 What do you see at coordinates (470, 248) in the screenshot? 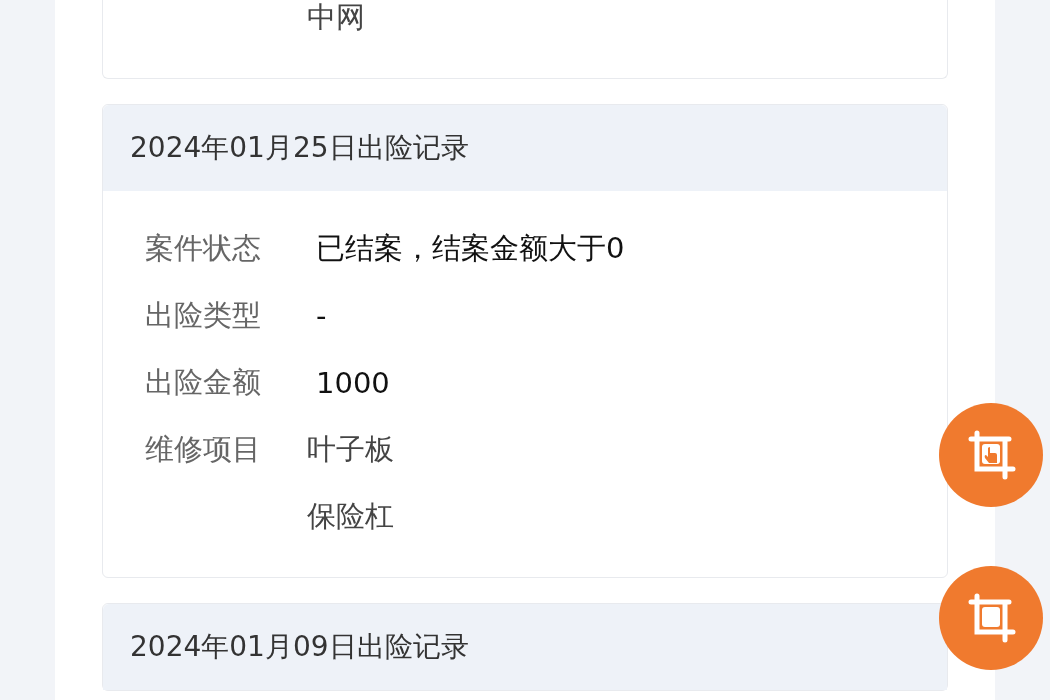
I see `field-value: 已结案，结案金额大于0` at bounding box center [470, 248].